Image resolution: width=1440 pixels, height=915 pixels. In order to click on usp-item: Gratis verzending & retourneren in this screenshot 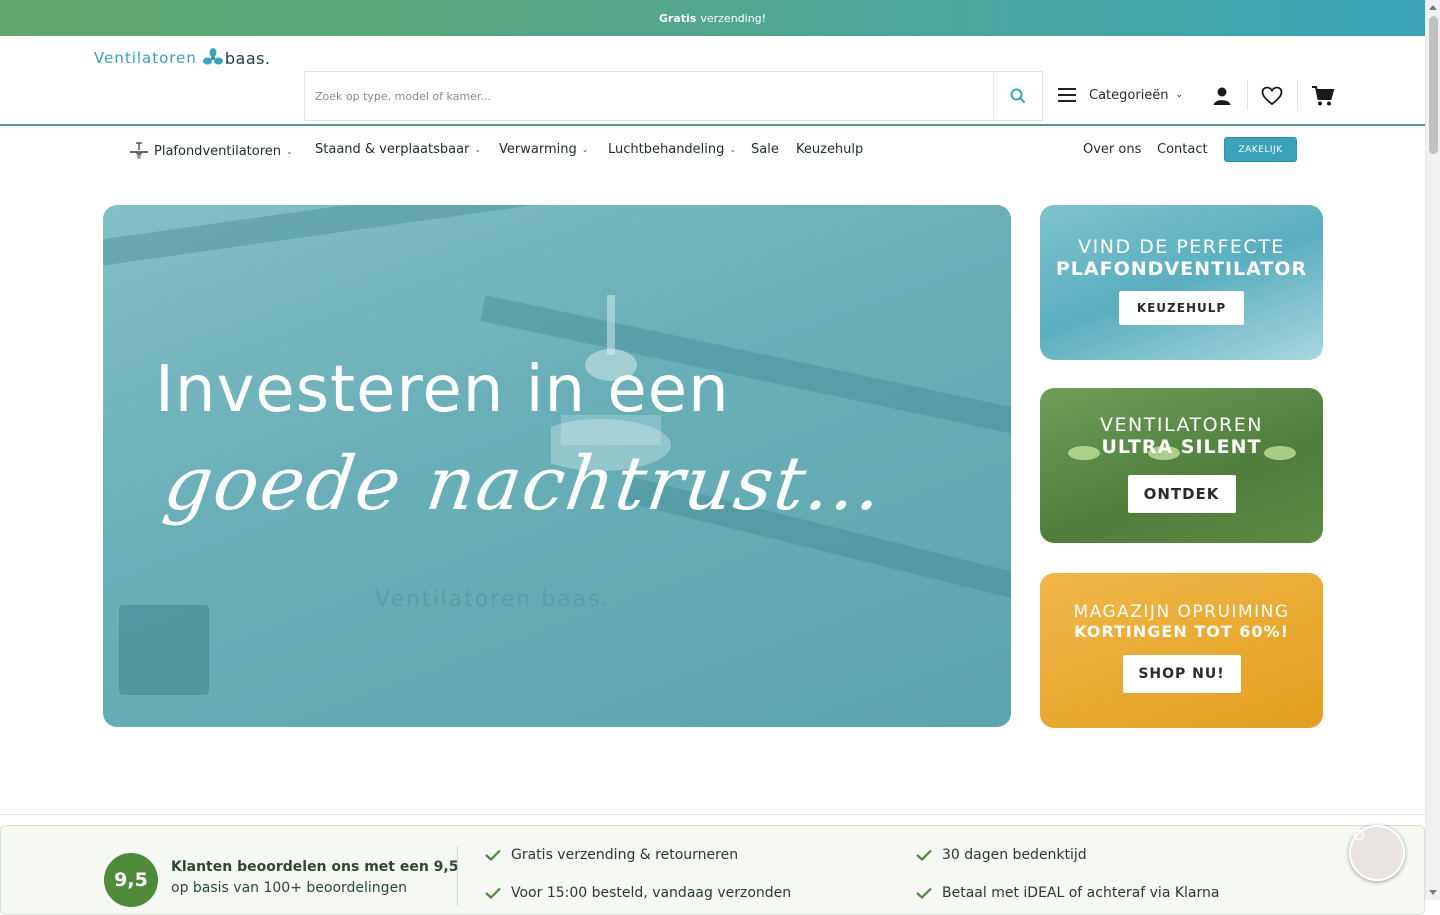, I will do `click(611, 855)`.